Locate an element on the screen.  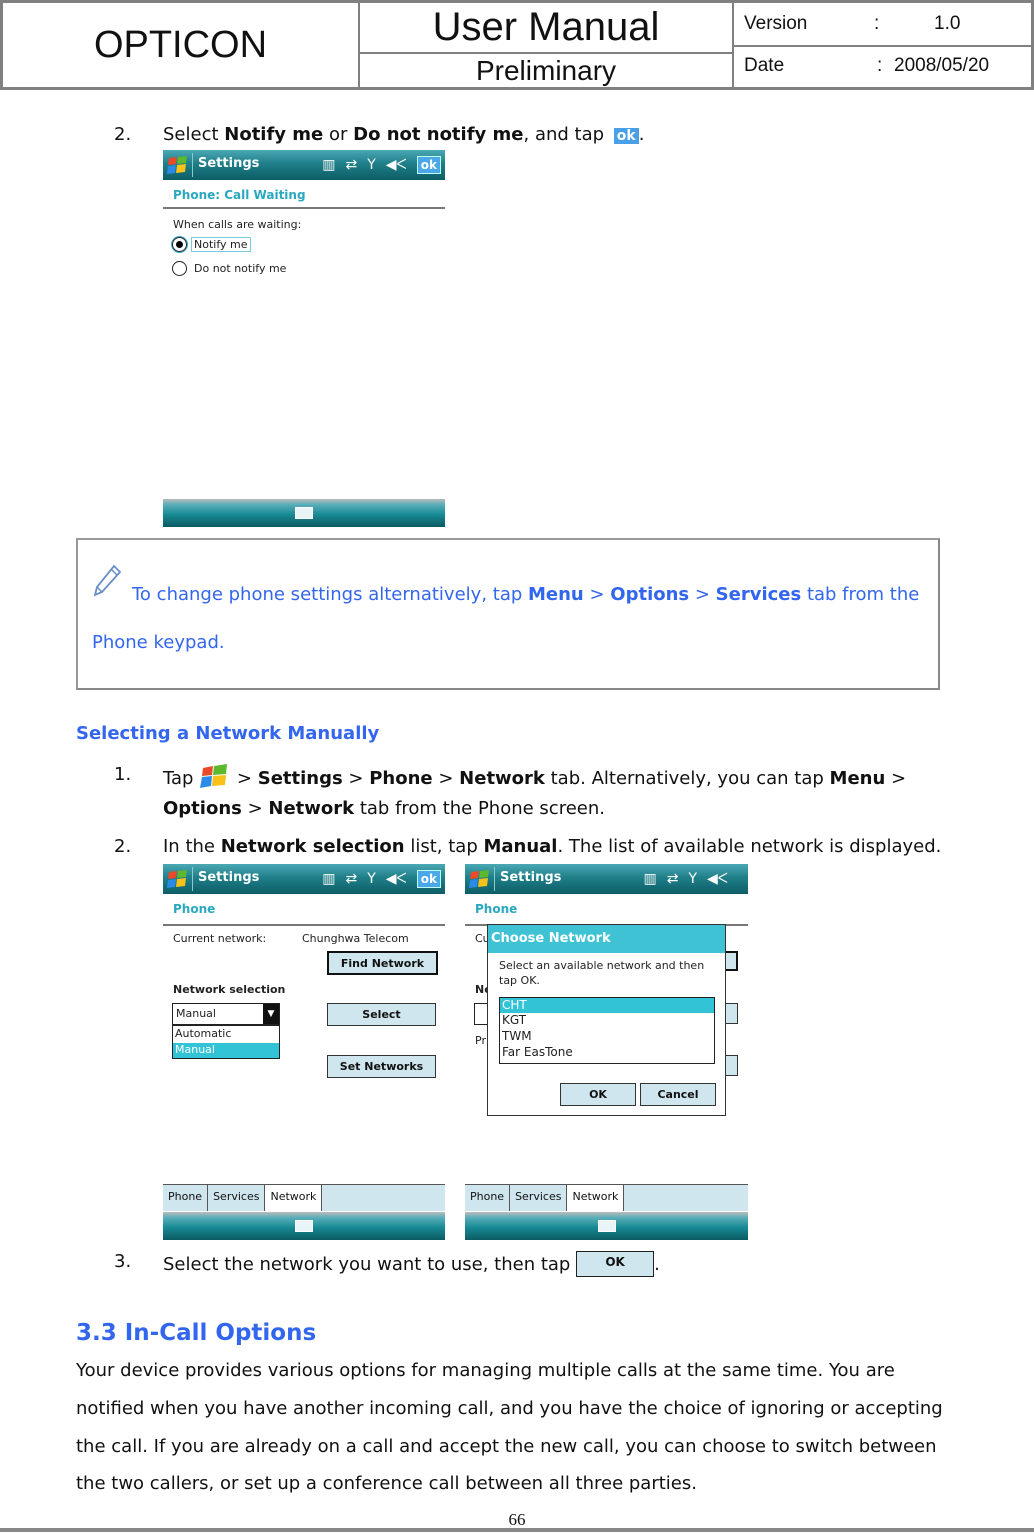
pencil-icon is located at coordinates (107, 580).